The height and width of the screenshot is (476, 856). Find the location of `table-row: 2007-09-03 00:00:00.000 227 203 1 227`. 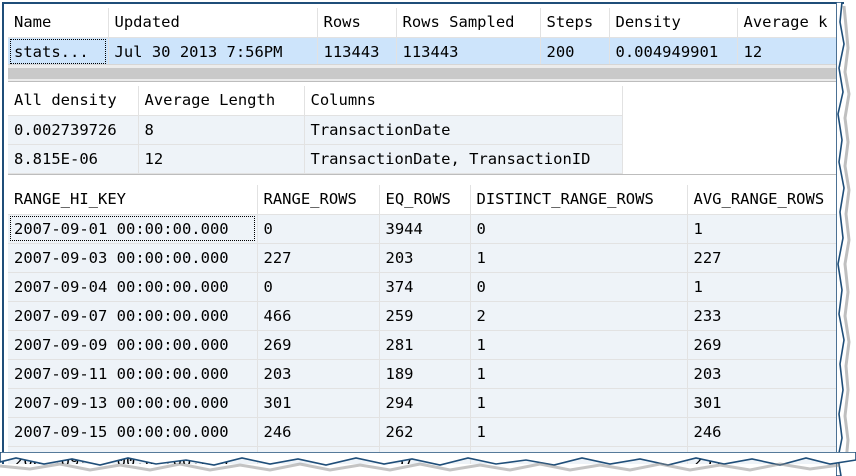

table-row: 2007-09-03 00:00:00.000 227 203 1 227 is located at coordinates (423, 258).